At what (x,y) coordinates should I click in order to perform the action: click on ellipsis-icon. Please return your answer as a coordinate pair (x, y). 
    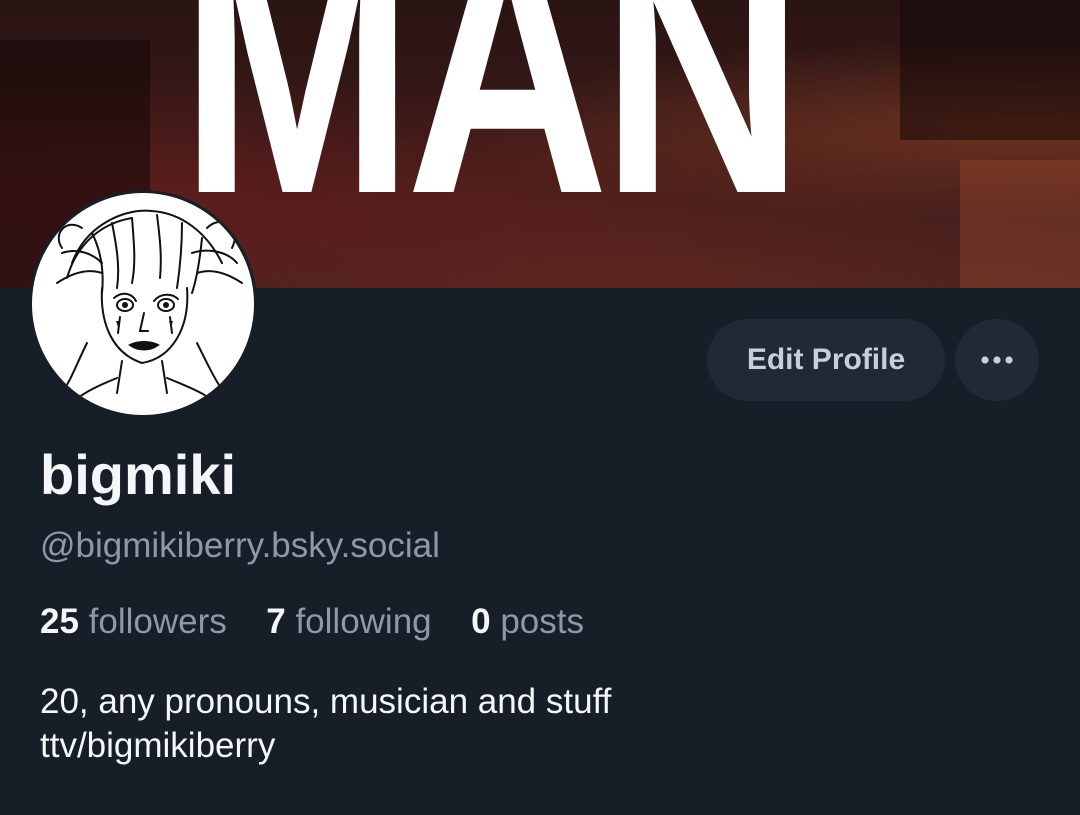
    Looking at the image, I should click on (997, 360).